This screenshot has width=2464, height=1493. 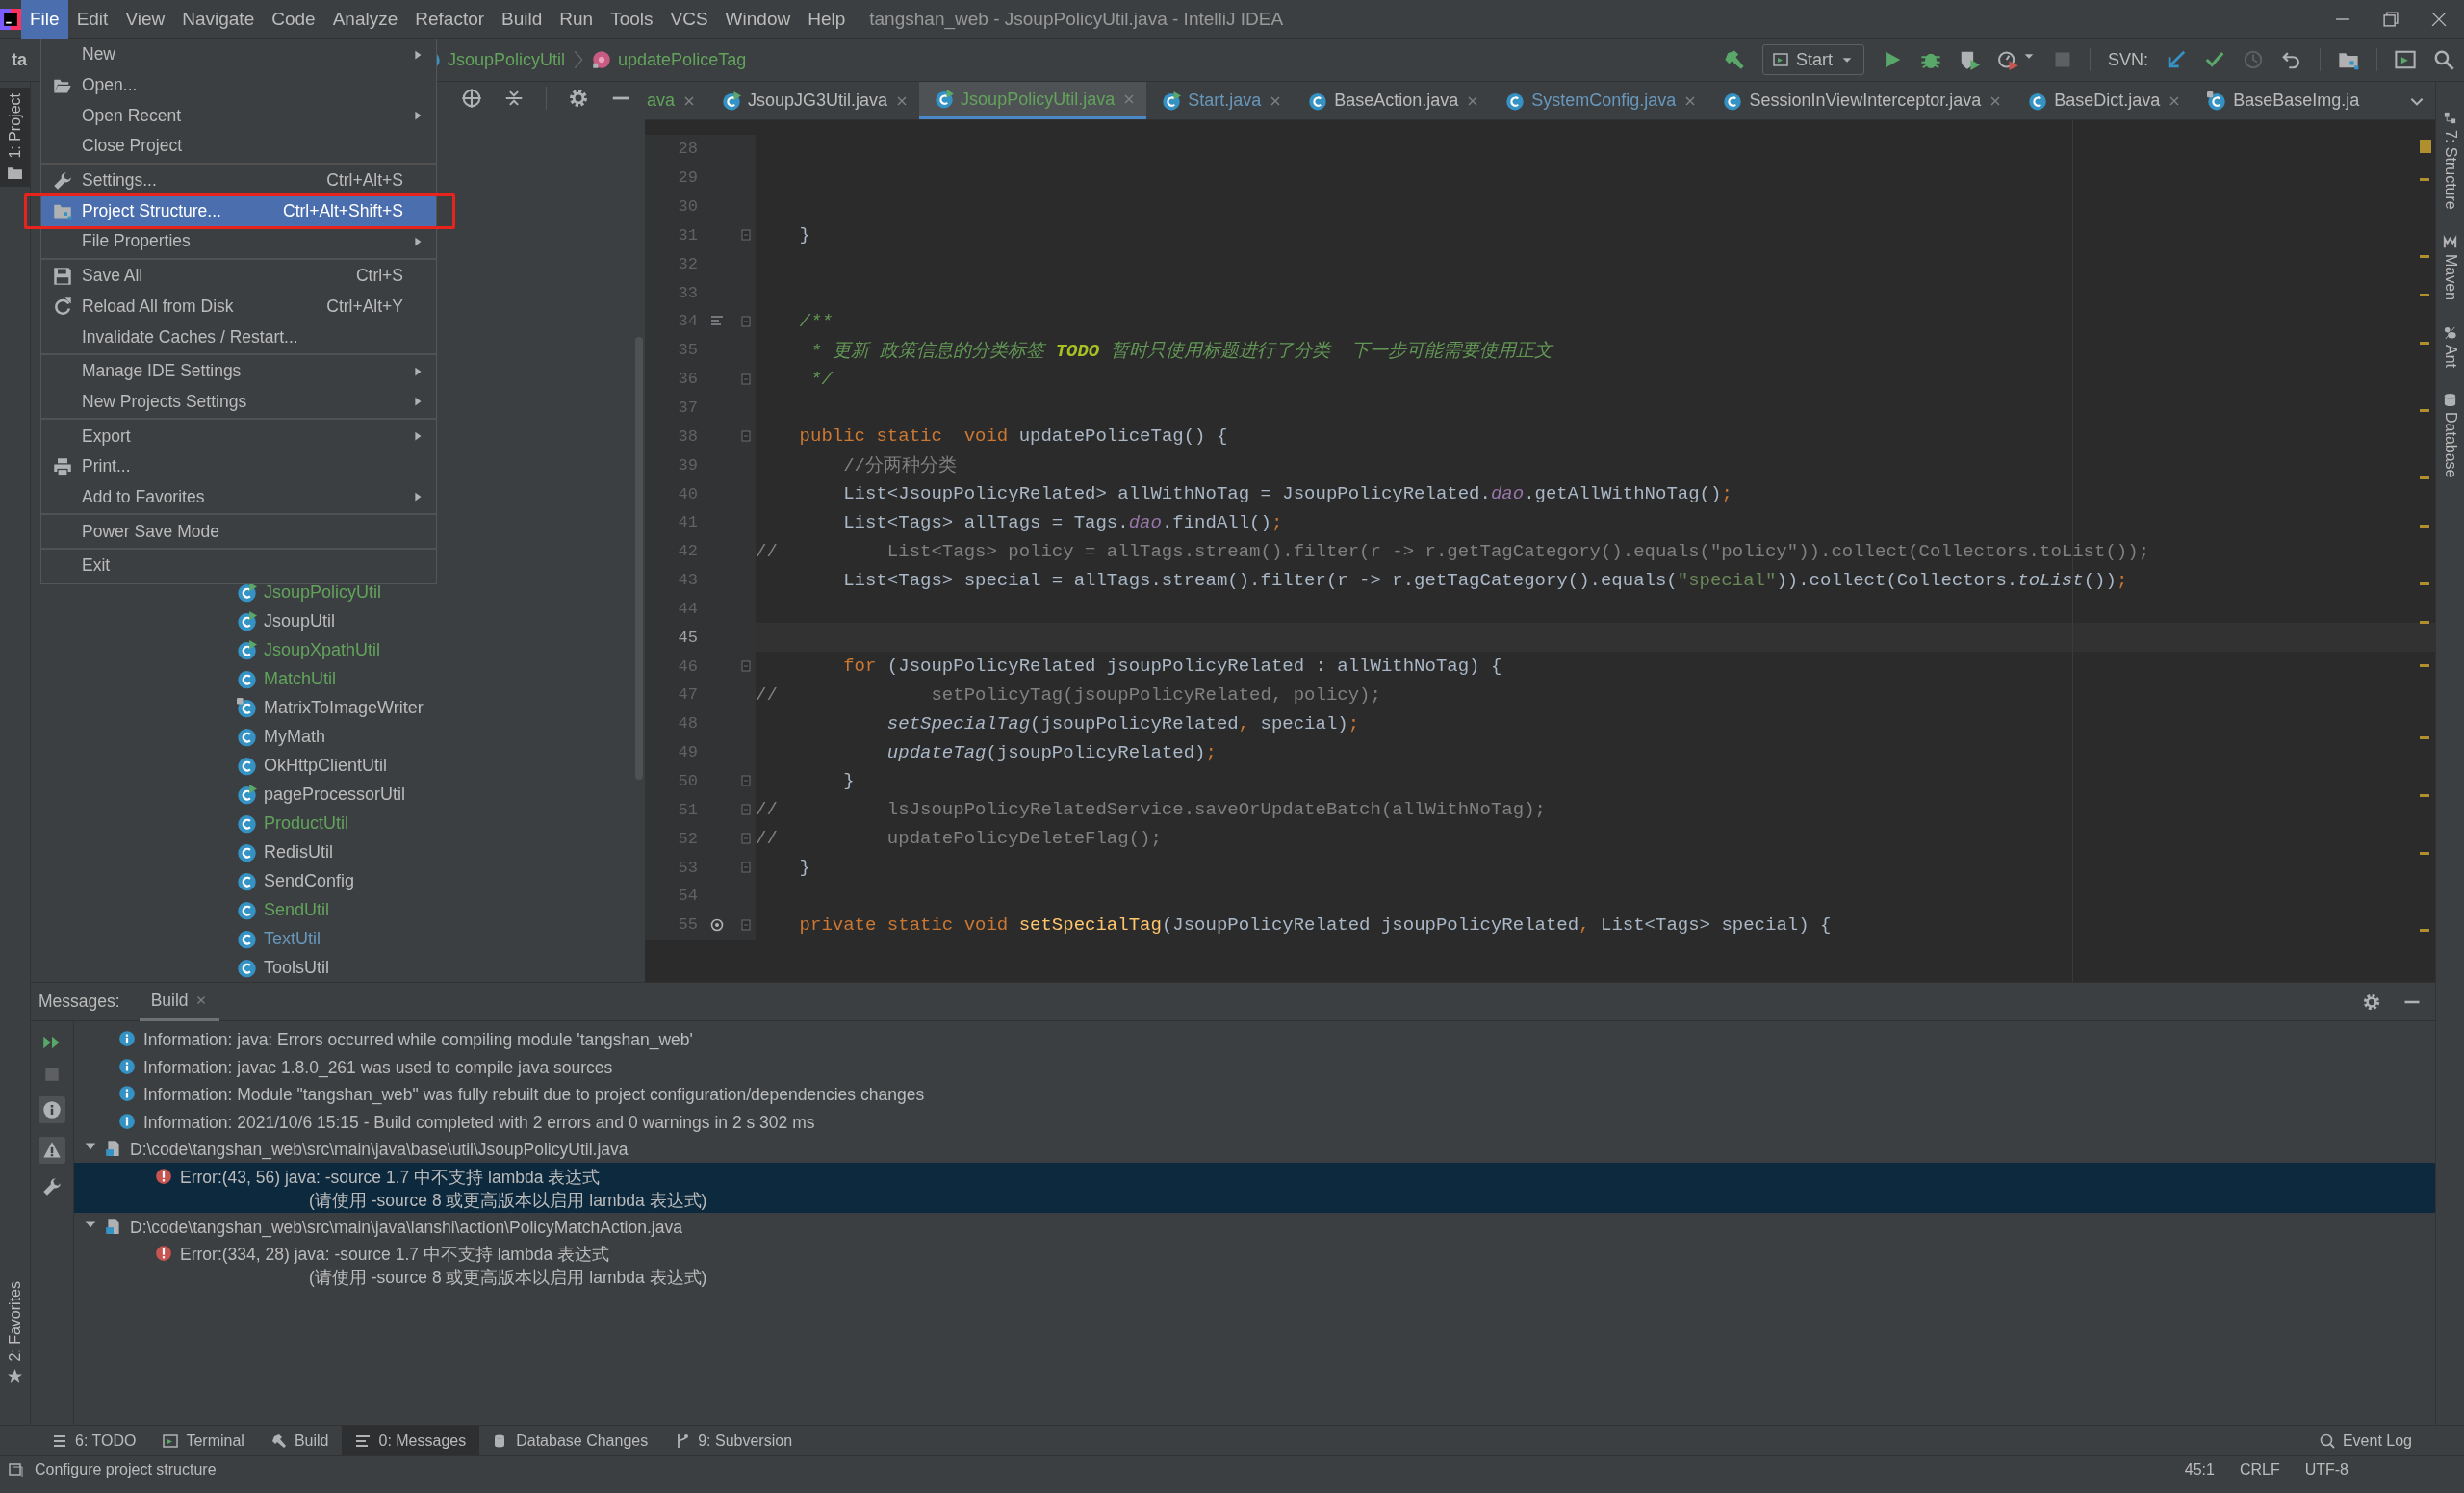 I want to click on tree-item: ProductUtil, so click(x=293, y=823).